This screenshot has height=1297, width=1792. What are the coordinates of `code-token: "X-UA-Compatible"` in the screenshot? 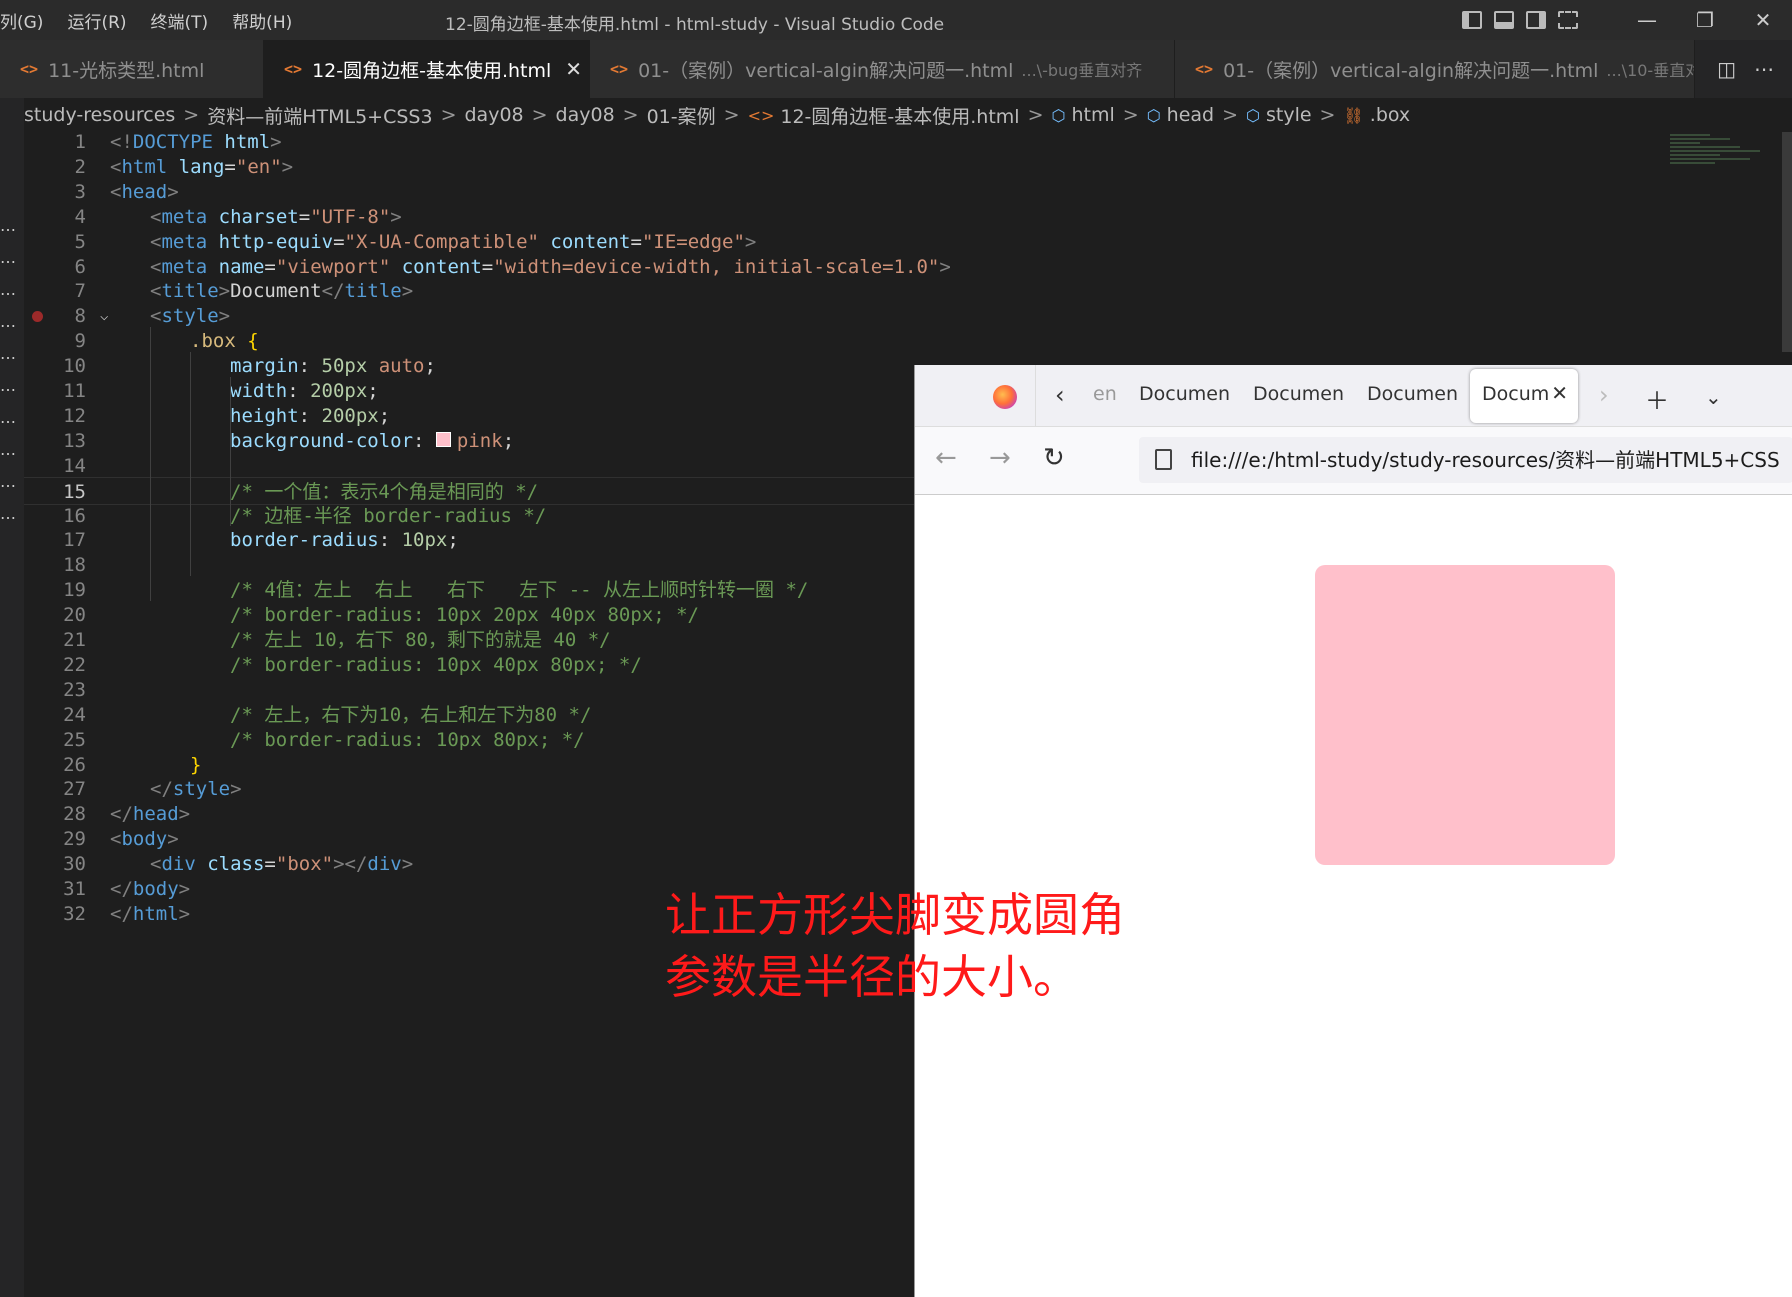 It's located at (441, 241).